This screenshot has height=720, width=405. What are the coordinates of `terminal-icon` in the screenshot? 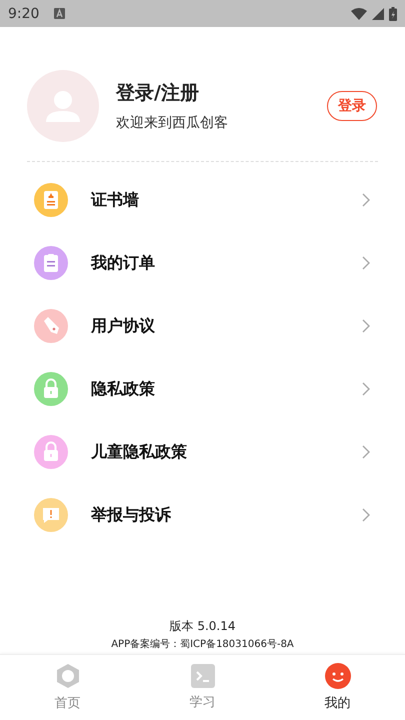 It's located at (202, 676).